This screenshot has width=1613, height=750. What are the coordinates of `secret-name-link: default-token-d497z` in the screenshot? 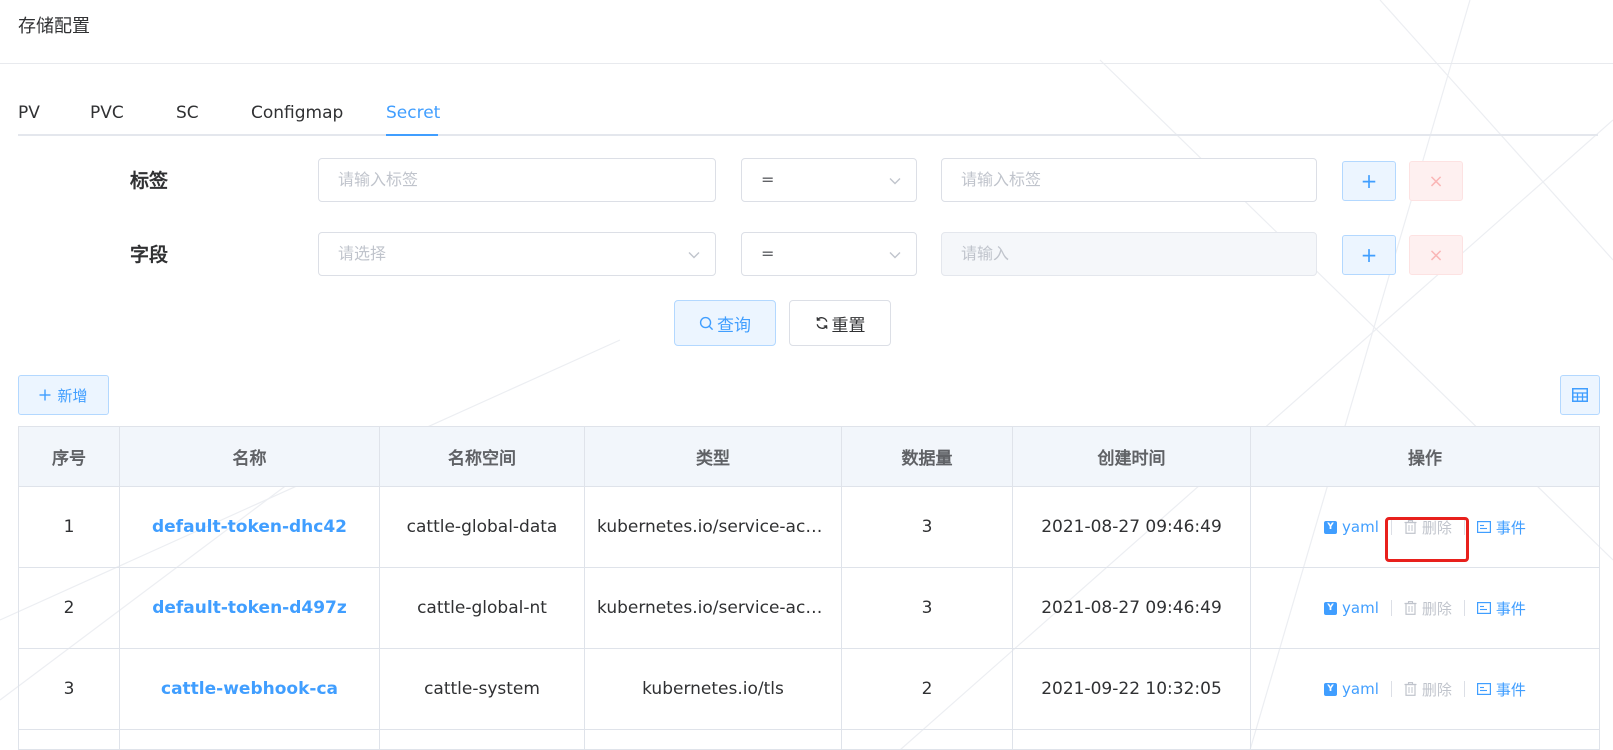 It's located at (249, 608).